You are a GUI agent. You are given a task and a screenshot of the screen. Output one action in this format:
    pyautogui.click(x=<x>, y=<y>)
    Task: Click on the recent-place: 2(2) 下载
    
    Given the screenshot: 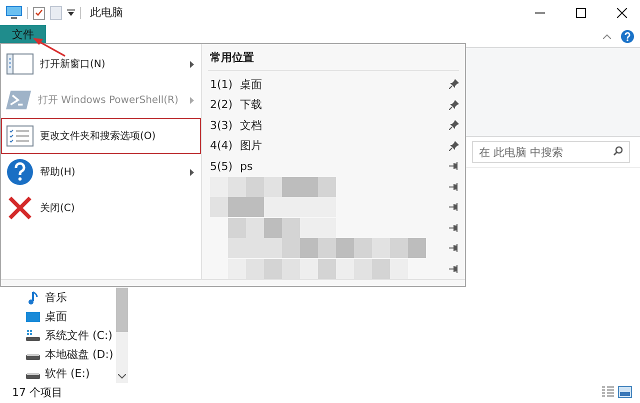 What is the action you would take?
    pyautogui.click(x=333, y=104)
    